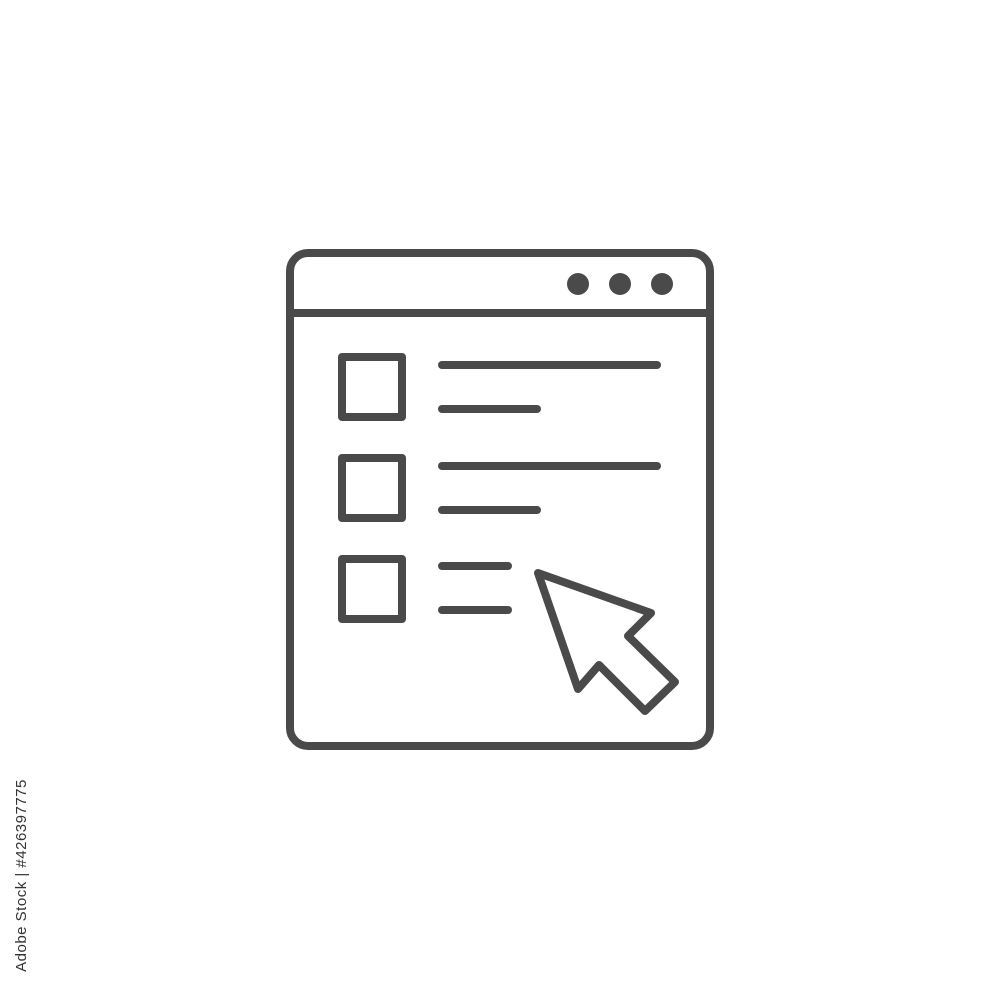 This screenshot has height=1000, width=1000. I want to click on arrow-cursor-icon, so click(606, 642).